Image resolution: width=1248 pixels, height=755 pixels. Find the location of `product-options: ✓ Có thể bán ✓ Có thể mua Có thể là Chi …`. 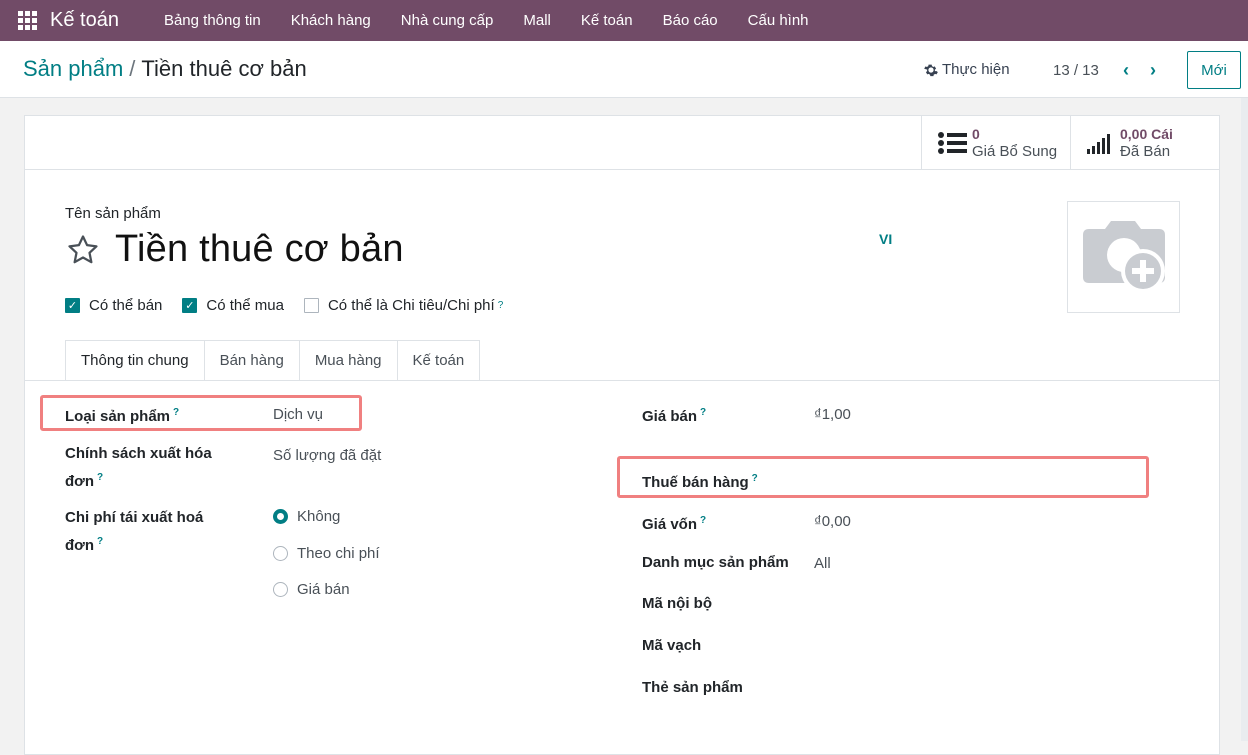

product-options: ✓ Có thể bán ✓ Có thể mua Có thể là Chi … is located at coordinates (294, 305).